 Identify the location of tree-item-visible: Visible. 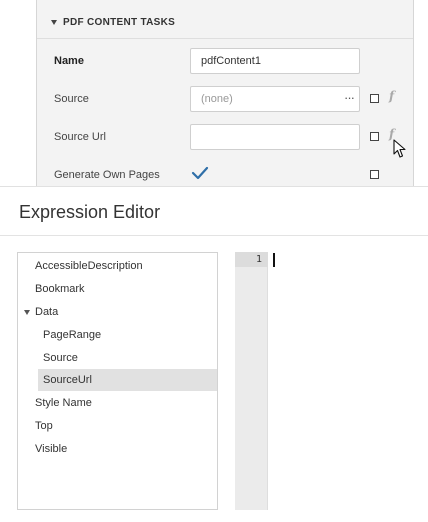
(117, 449).